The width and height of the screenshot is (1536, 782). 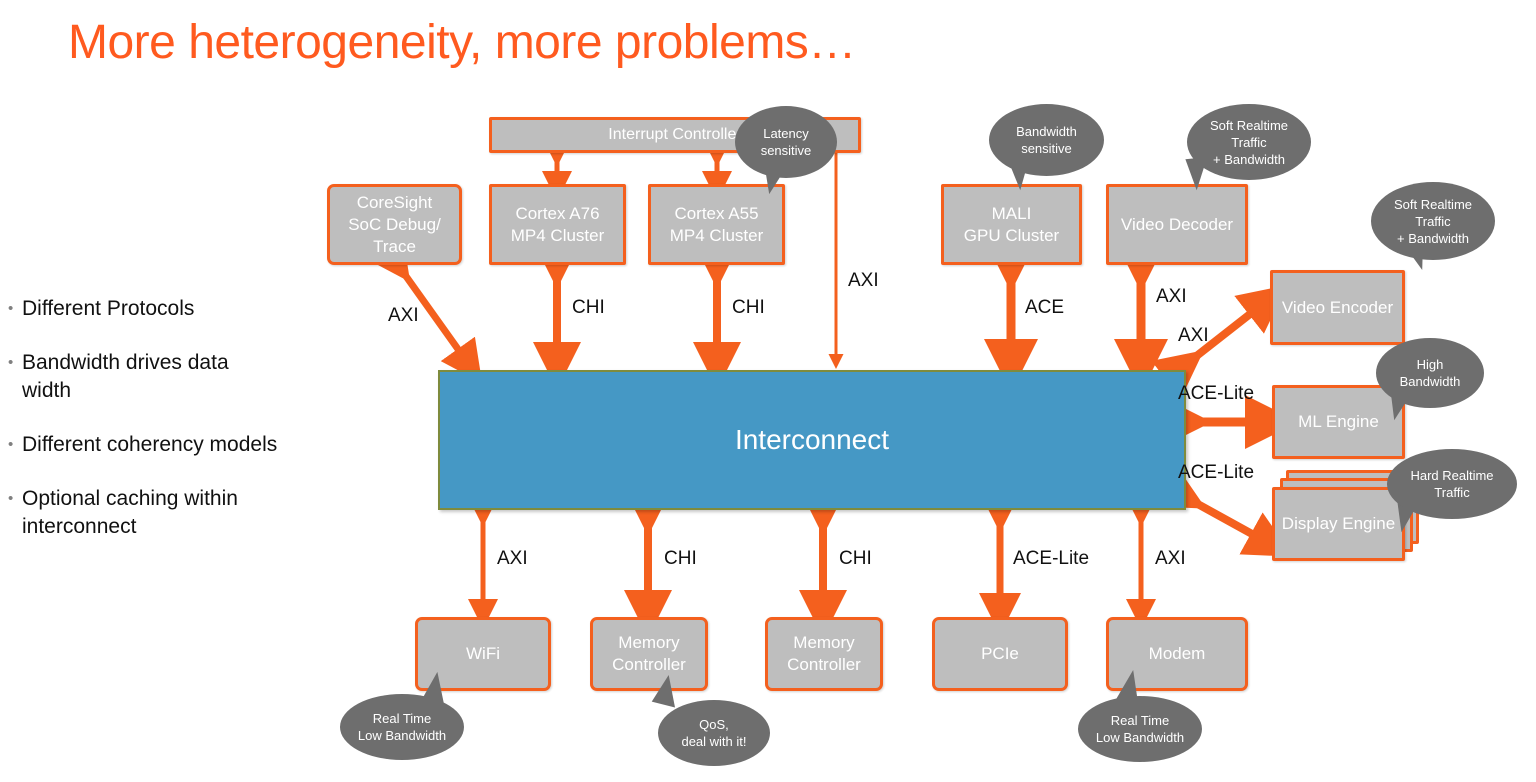 What do you see at coordinates (680, 558) in the screenshot?
I see `protocol-label-chi-mc1: CHI` at bounding box center [680, 558].